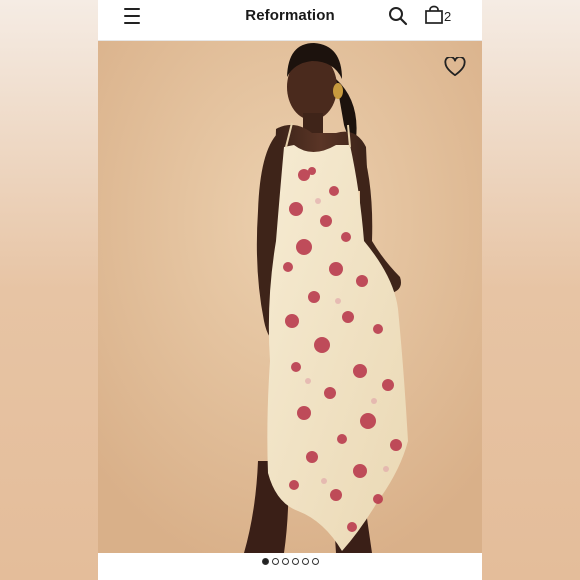  I want to click on shopping-bag-icon, so click(434, 15).